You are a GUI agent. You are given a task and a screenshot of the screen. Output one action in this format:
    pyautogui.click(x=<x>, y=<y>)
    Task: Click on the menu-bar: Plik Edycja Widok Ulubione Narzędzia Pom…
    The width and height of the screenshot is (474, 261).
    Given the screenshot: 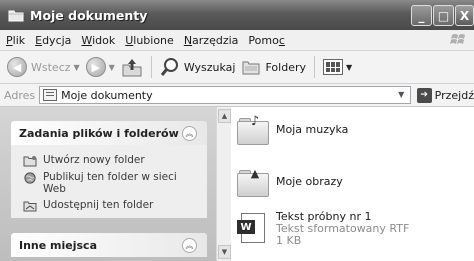 What is the action you would take?
    pyautogui.click(x=237, y=40)
    